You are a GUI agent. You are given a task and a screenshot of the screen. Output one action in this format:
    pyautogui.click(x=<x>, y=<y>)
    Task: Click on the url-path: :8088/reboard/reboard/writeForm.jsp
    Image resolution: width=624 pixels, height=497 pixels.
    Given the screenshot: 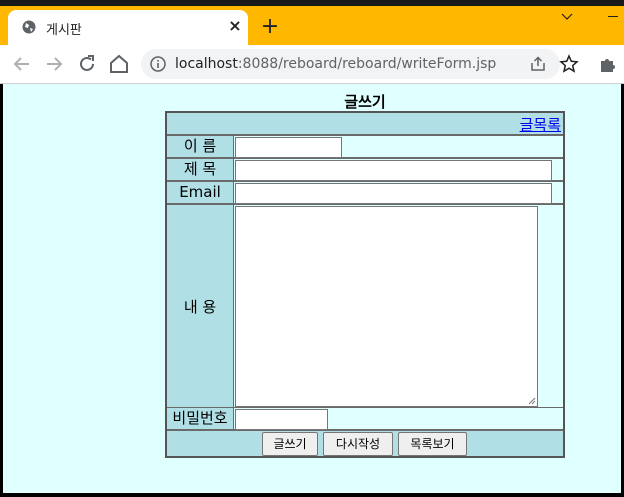 What is the action you would take?
    pyautogui.click(x=367, y=64)
    